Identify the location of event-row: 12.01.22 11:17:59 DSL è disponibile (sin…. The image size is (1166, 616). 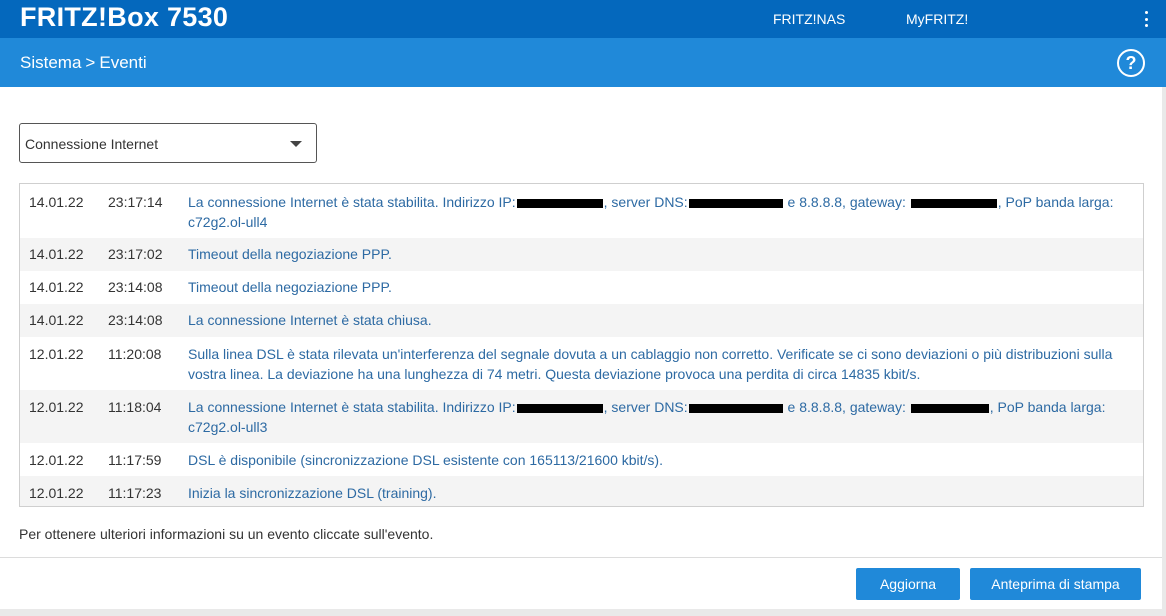
(581, 459).